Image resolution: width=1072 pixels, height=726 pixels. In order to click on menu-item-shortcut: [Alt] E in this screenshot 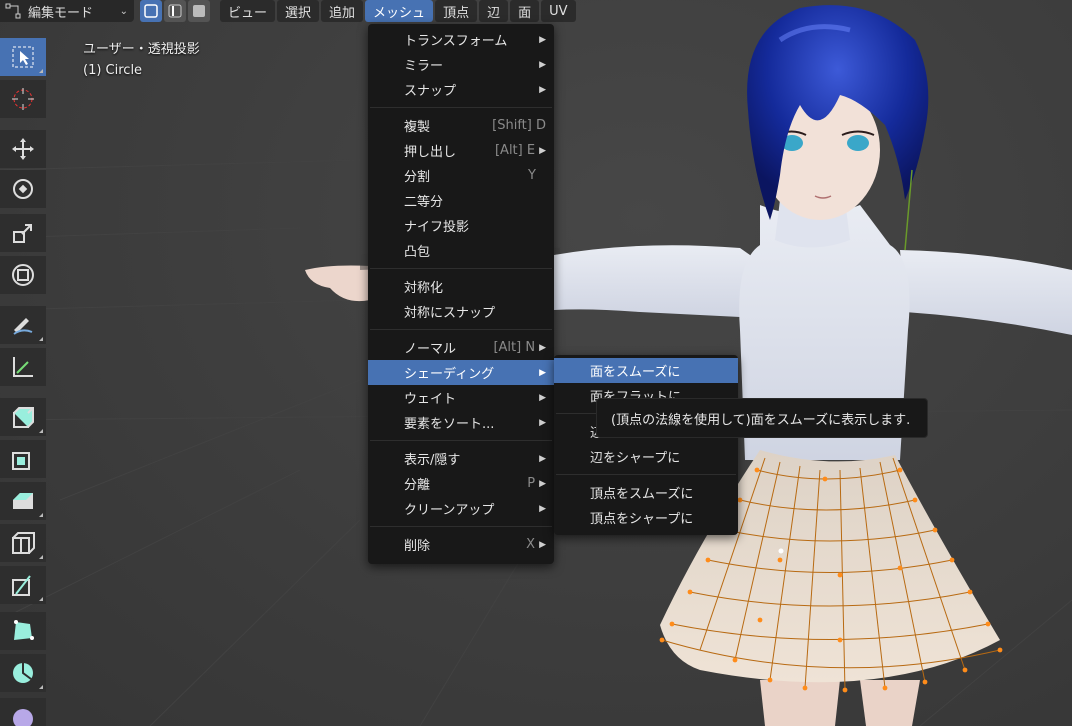, I will do `click(515, 150)`.